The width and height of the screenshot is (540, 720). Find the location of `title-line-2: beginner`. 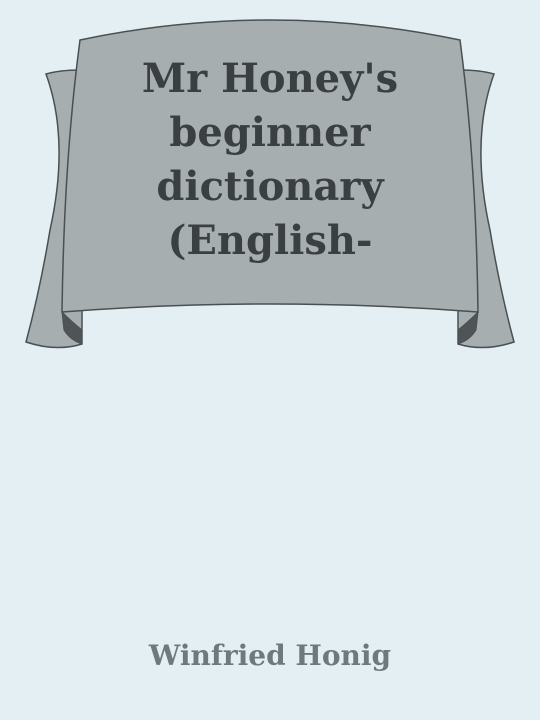

title-line-2: beginner is located at coordinates (270, 132).